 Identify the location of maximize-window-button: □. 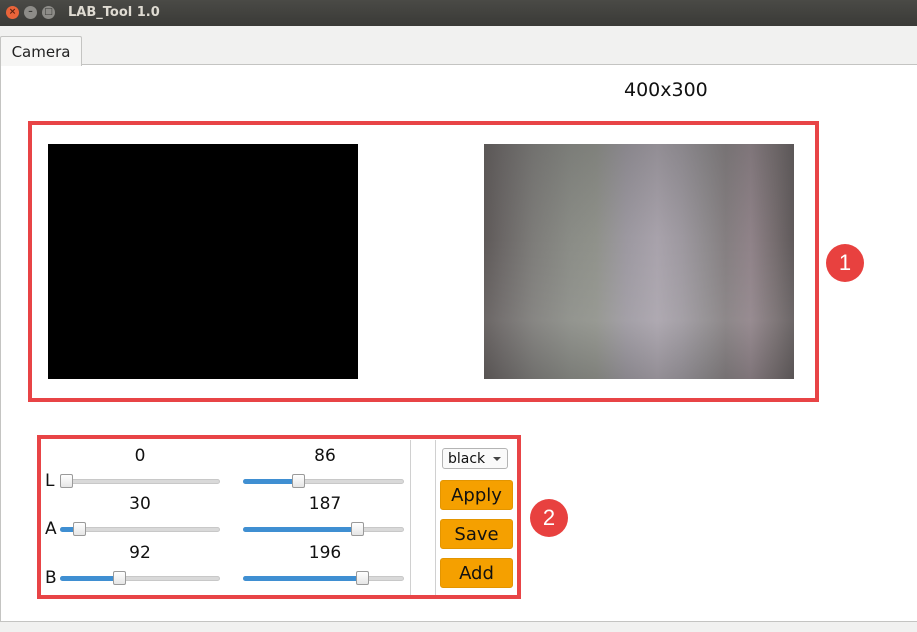
(48, 12).